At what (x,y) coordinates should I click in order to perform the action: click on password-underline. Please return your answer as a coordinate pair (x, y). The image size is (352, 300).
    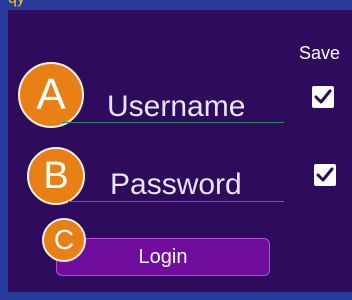
    Looking at the image, I should click on (176, 201).